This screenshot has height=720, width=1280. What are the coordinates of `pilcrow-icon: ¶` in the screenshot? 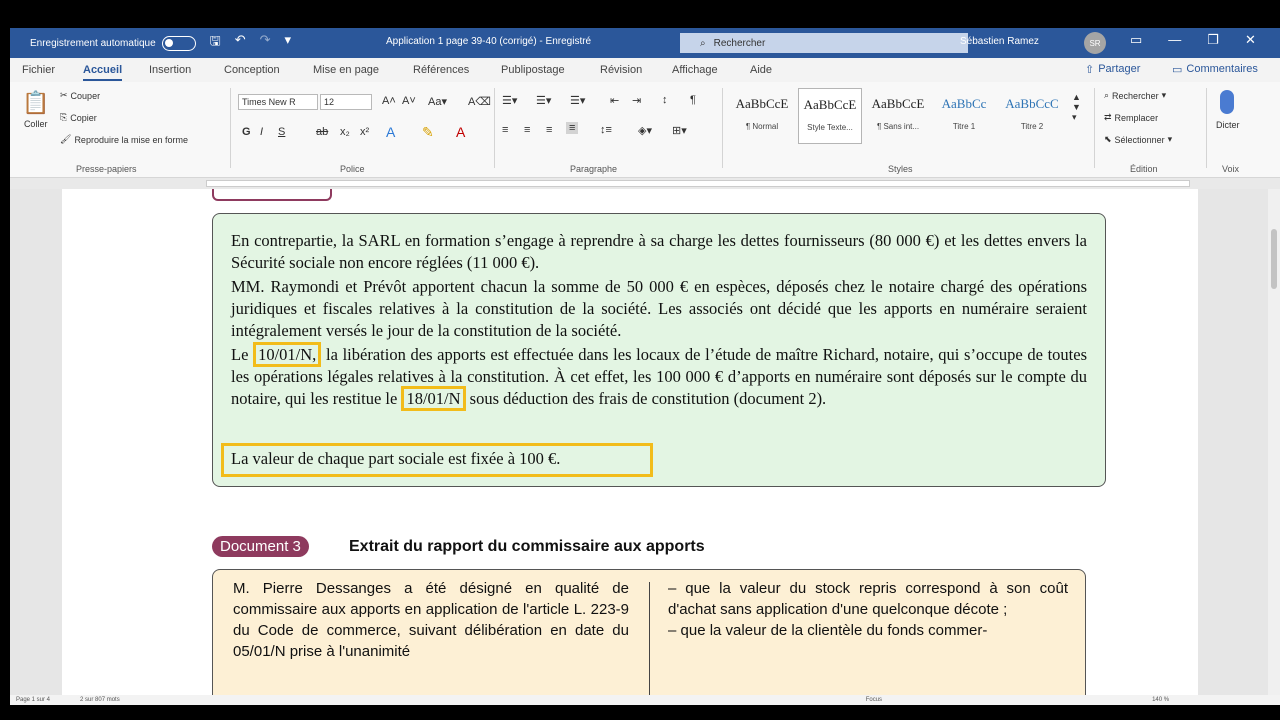 It's located at (693, 100).